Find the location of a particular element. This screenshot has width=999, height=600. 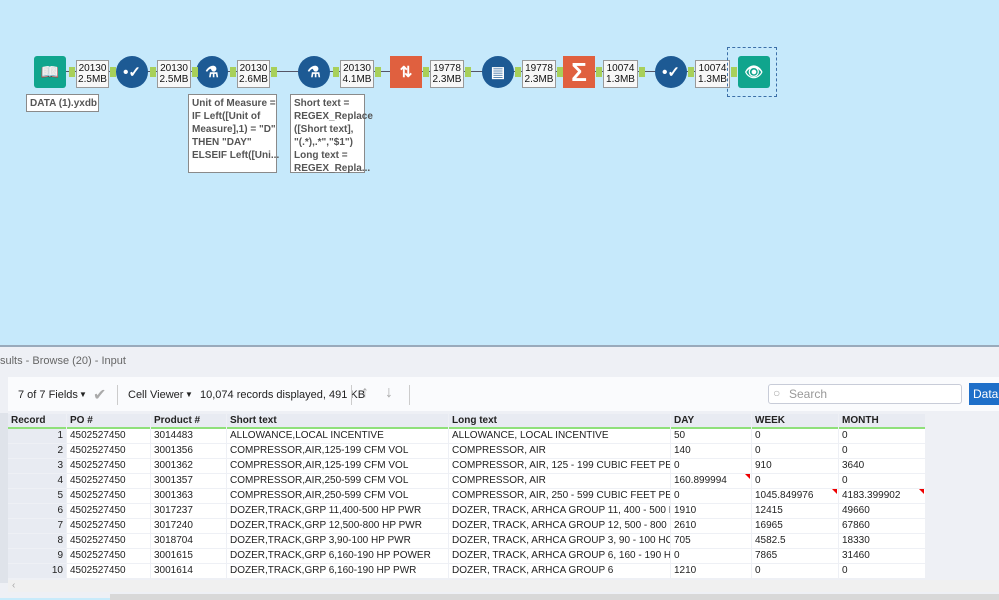

table-cell: 18330 is located at coordinates (882, 541).